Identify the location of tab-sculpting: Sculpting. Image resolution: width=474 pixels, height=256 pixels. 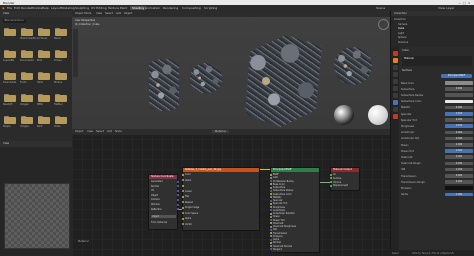
(82, 8).